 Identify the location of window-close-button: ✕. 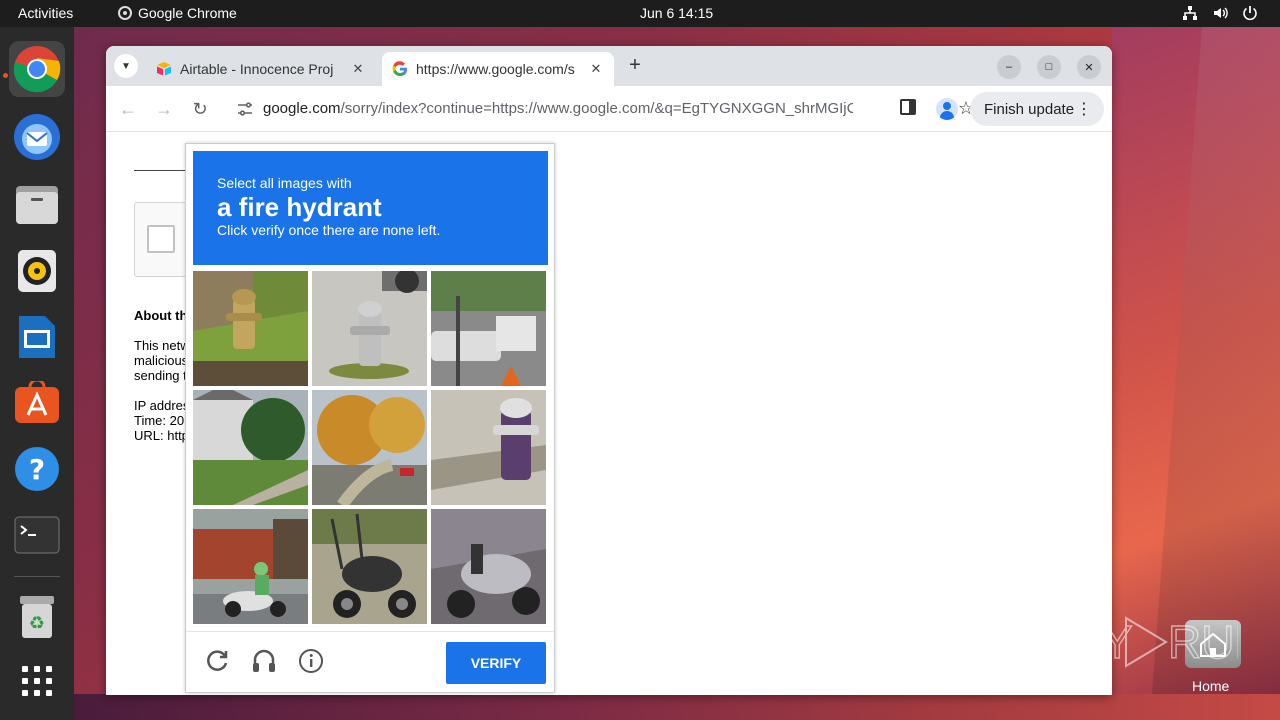
(1089, 67).